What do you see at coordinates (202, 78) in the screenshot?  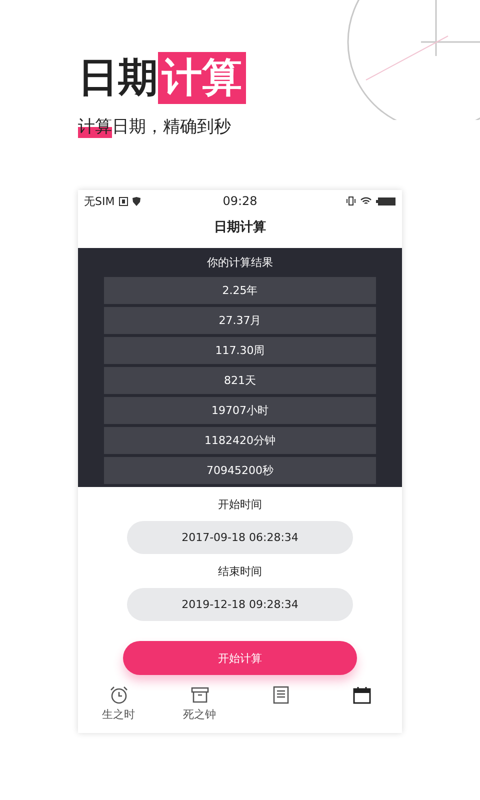 I see `headline-highlight: 计算` at bounding box center [202, 78].